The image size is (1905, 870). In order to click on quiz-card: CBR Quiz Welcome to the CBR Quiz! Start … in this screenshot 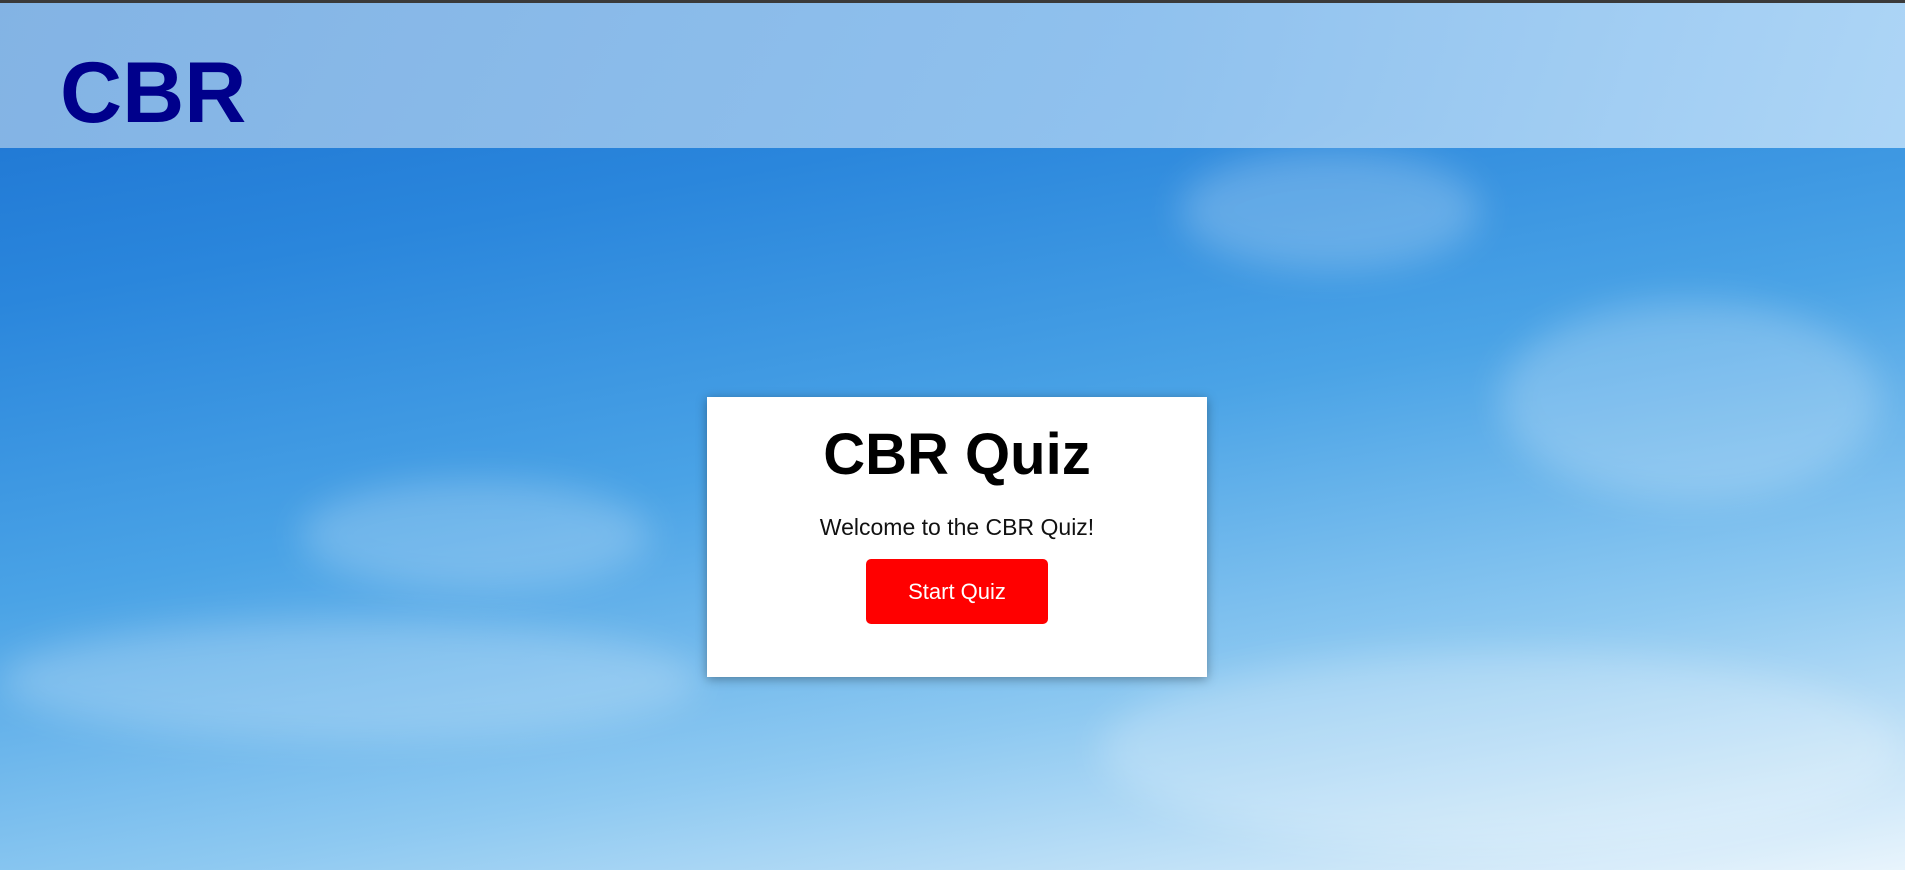, I will do `click(957, 537)`.